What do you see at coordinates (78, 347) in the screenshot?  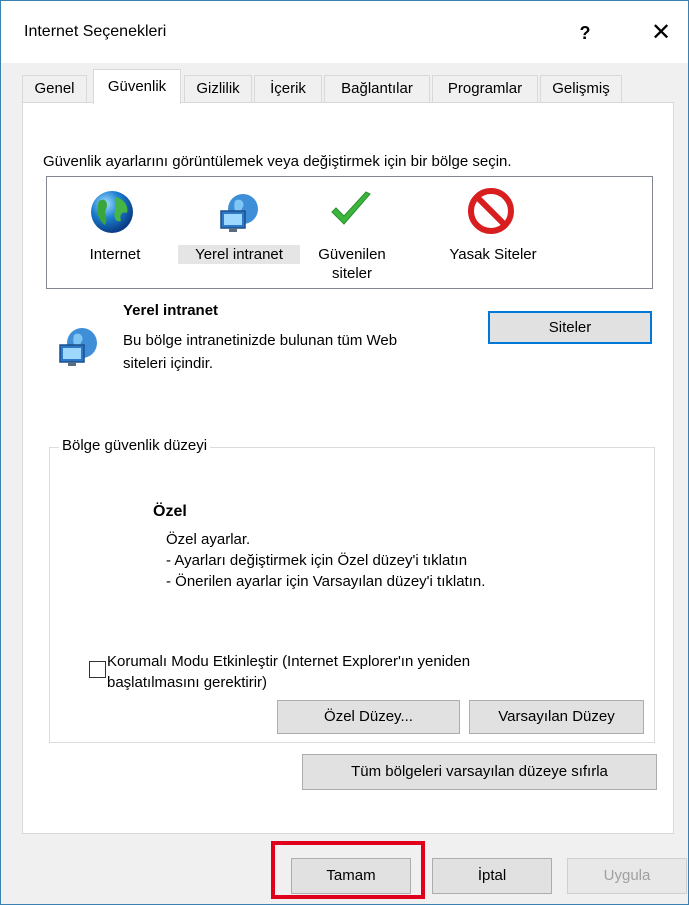 I see `selected-zone-icon` at bounding box center [78, 347].